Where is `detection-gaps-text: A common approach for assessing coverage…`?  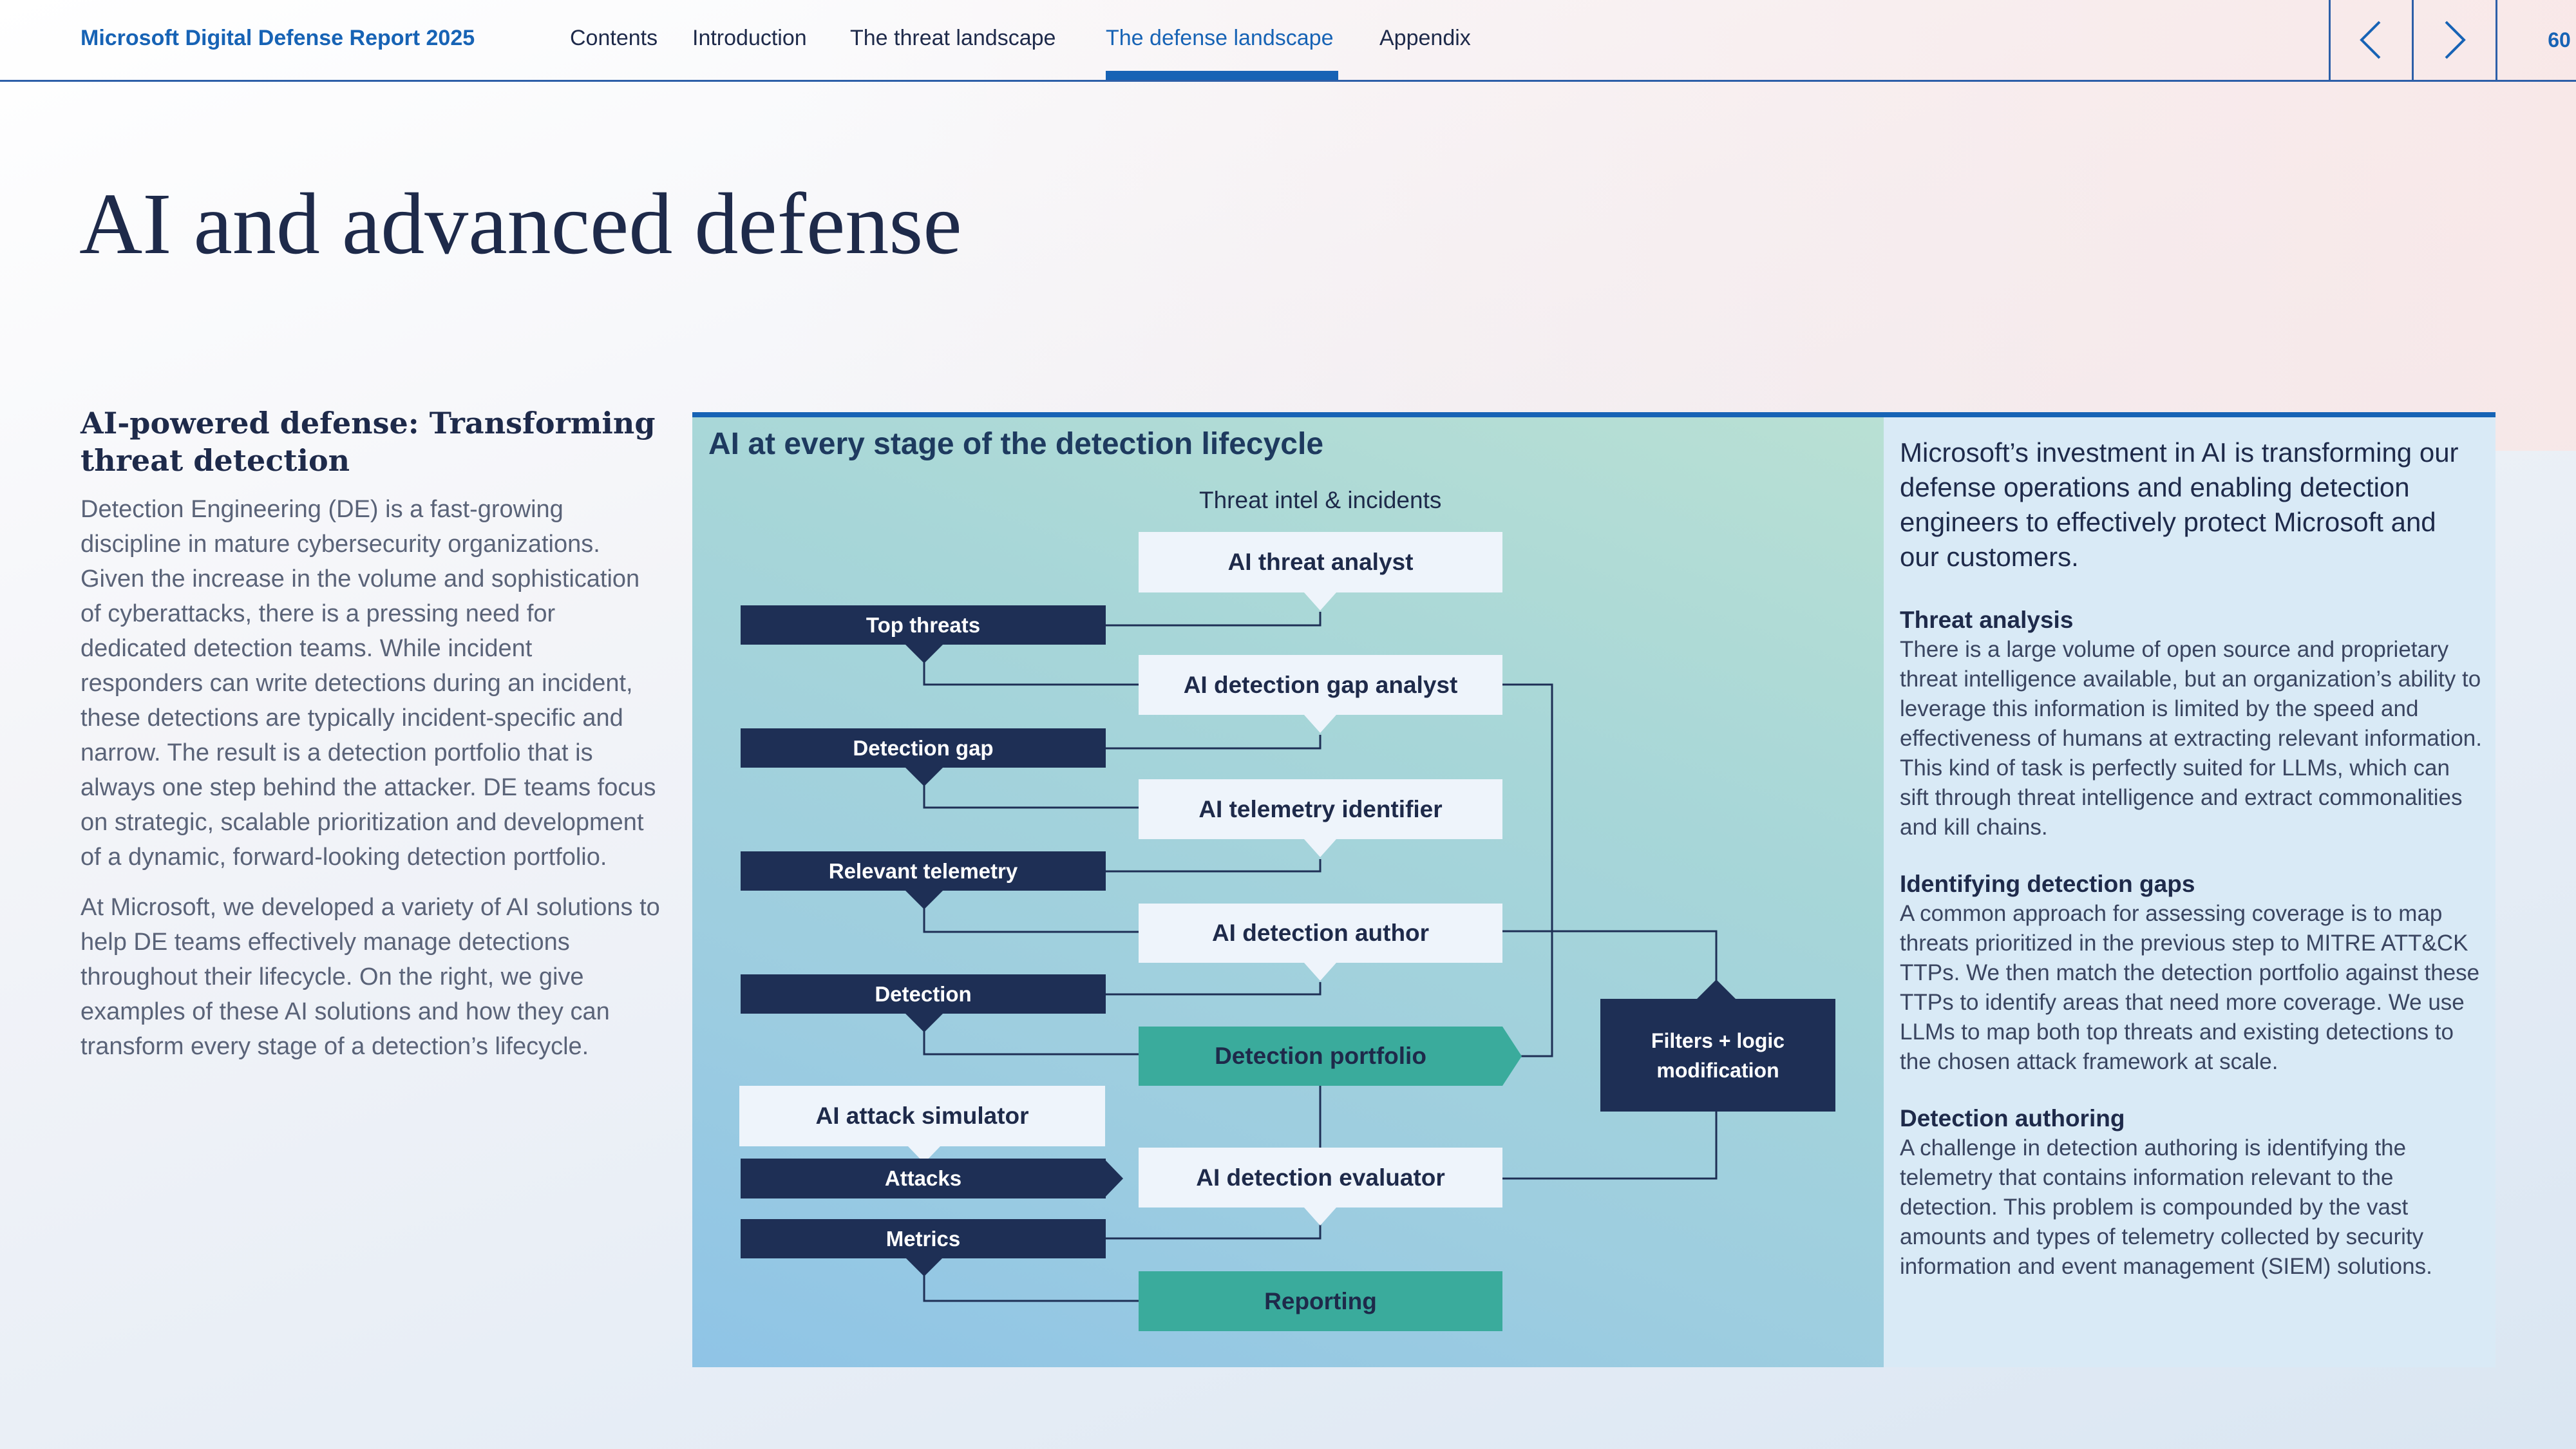
detection-gaps-text: A common approach for assessing coverage… is located at coordinates (2190, 987).